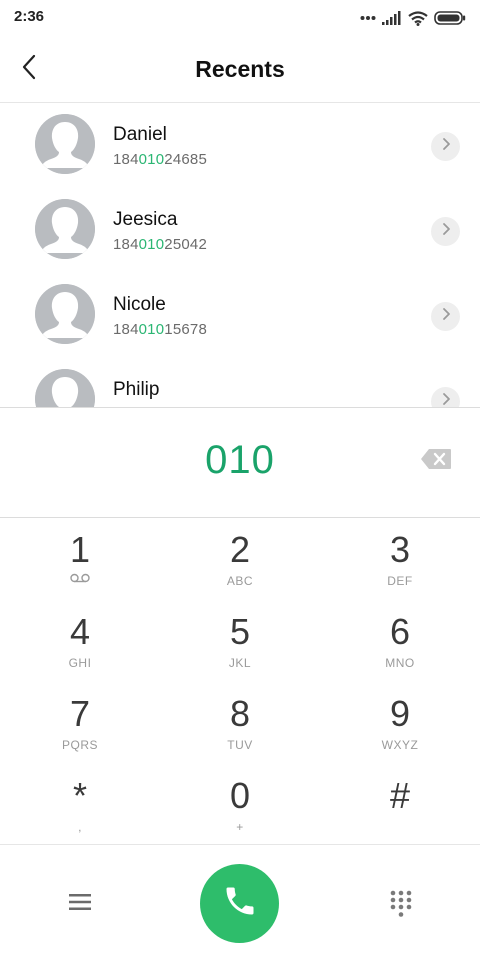 This screenshot has height=961, width=480. Describe the element at coordinates (79, 795) in the screenshot. I see `key-digit: *` at that location.